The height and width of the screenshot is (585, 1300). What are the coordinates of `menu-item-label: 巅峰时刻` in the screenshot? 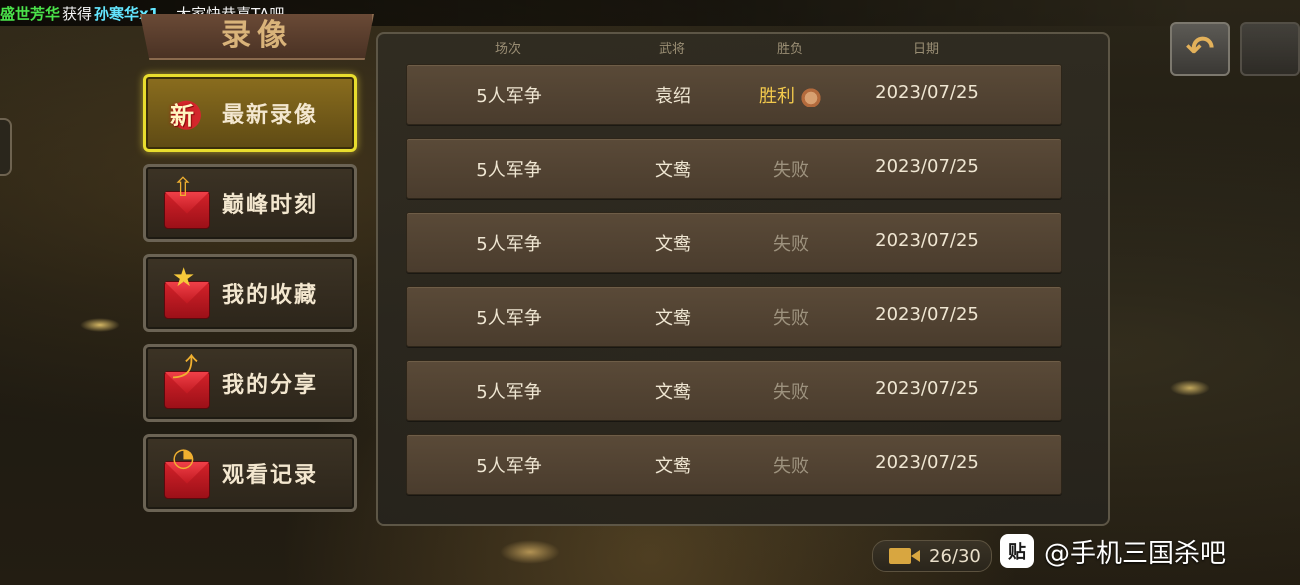 It's located at (270, 205).